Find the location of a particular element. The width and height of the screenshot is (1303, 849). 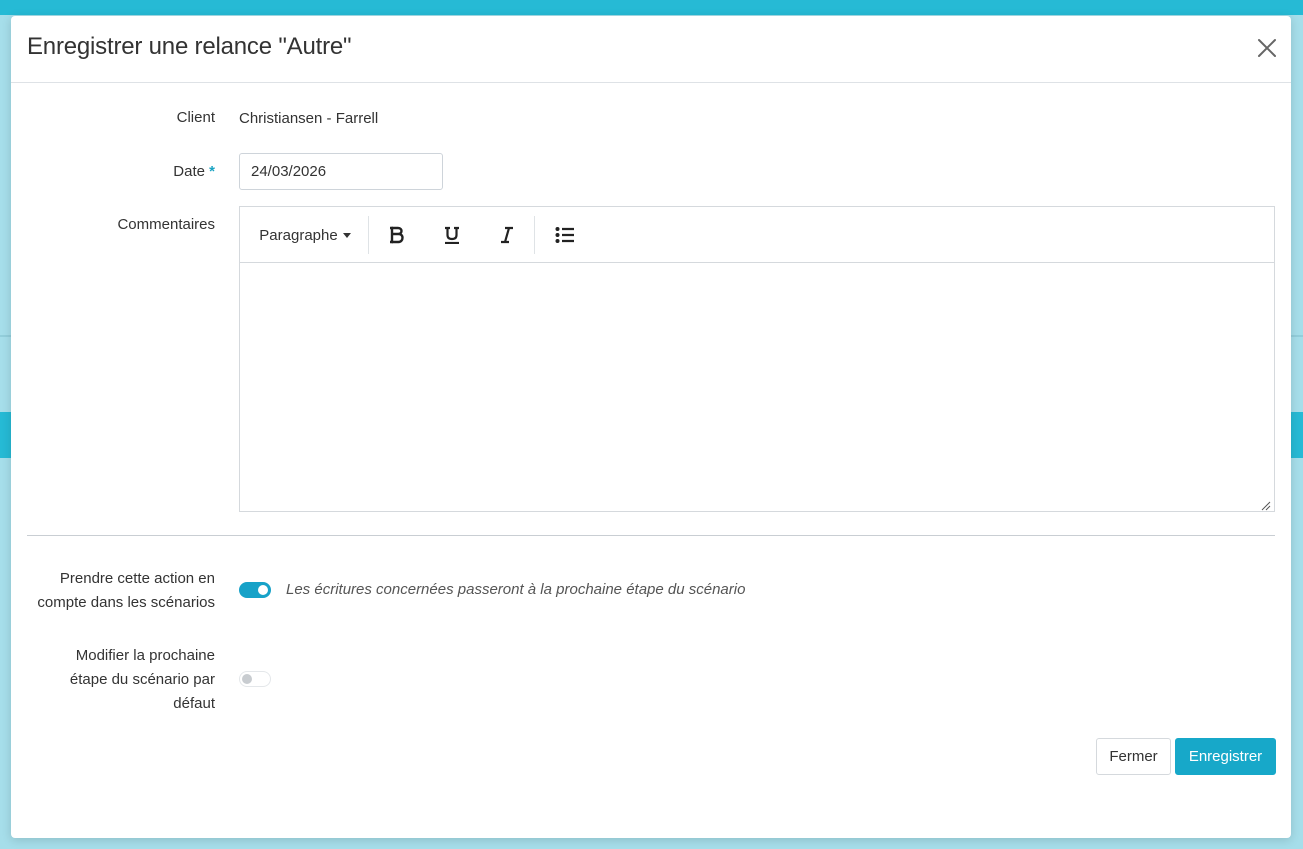

date-label: Date * is located at coordinates (113, 172).